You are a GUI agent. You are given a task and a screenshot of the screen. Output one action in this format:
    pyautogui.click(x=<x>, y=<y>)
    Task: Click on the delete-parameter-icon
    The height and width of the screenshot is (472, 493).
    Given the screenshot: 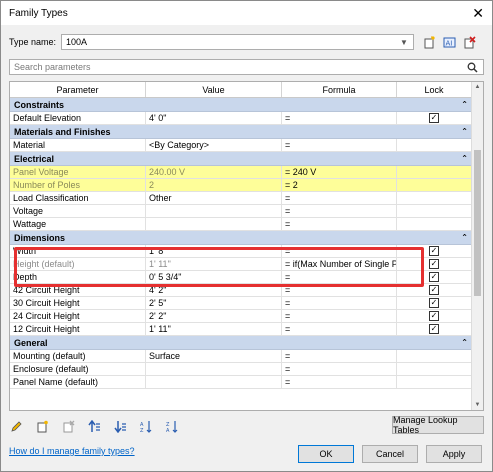 What is the action you would take?
    pyautogui.click(x=68, y=426)
    